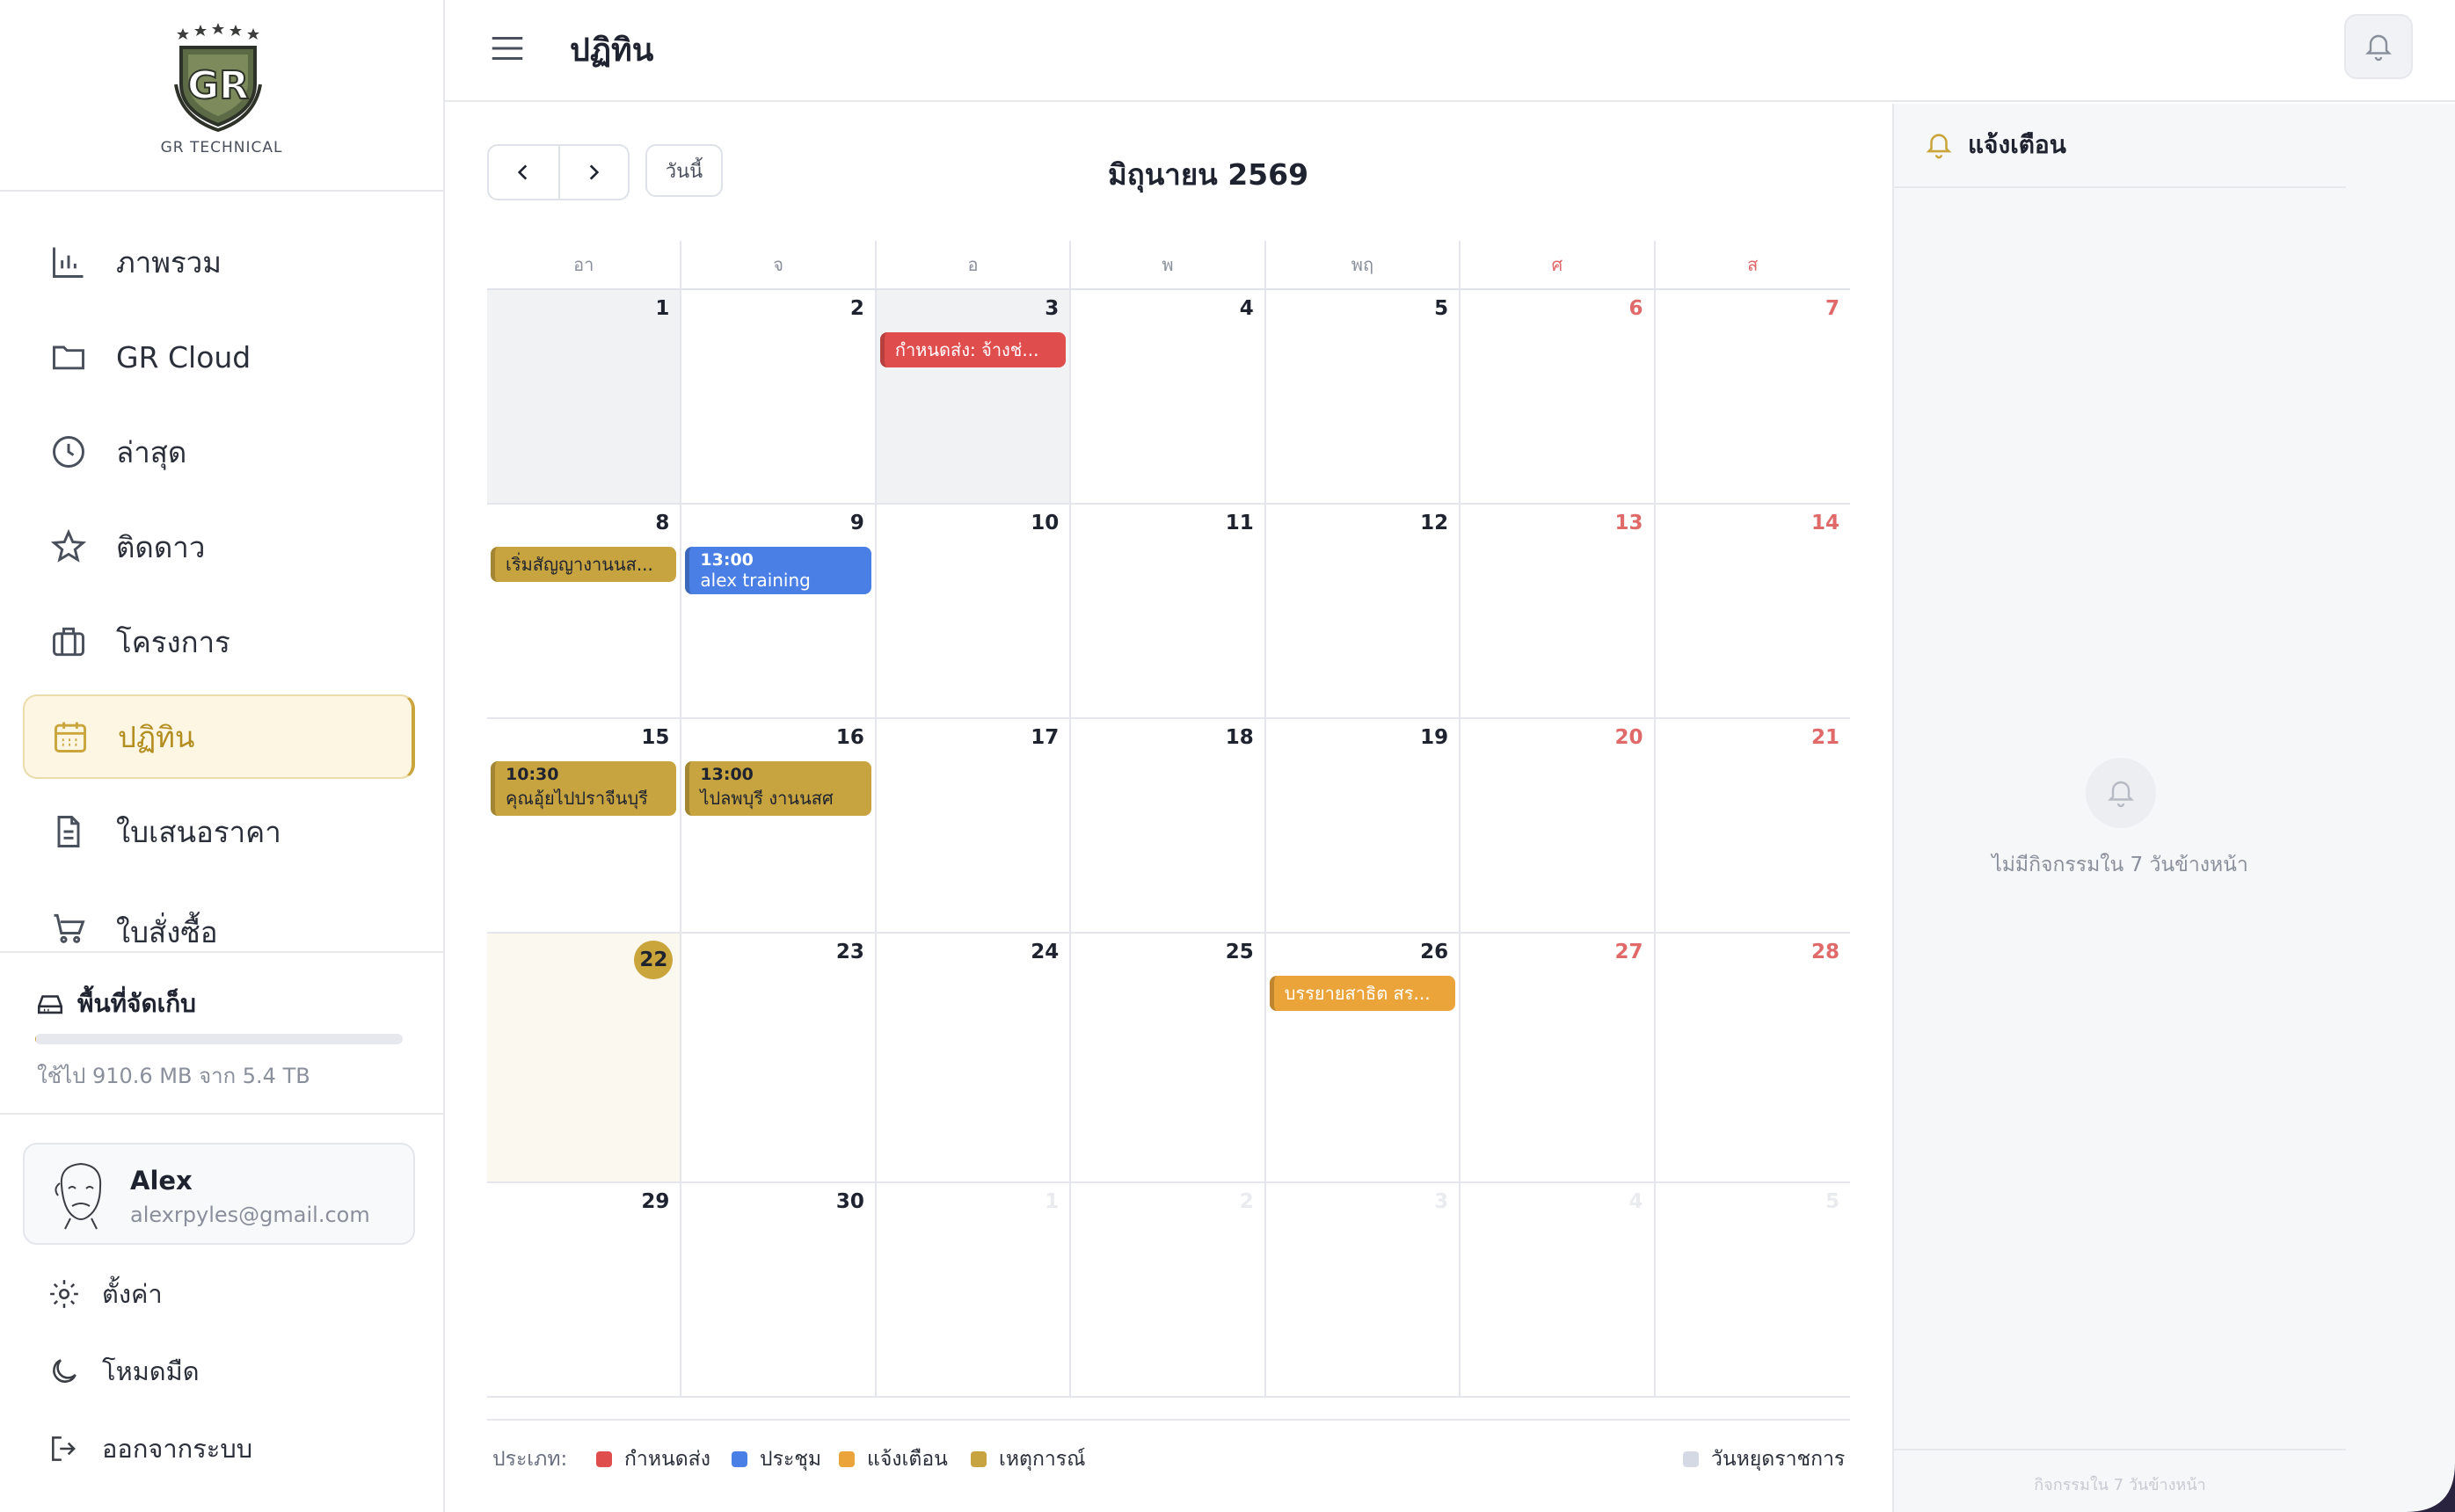  What do you see at coordinates (1363, 612) in the screenshot?
I see `calendar-day: 12` at bounding box center [1363, 612].